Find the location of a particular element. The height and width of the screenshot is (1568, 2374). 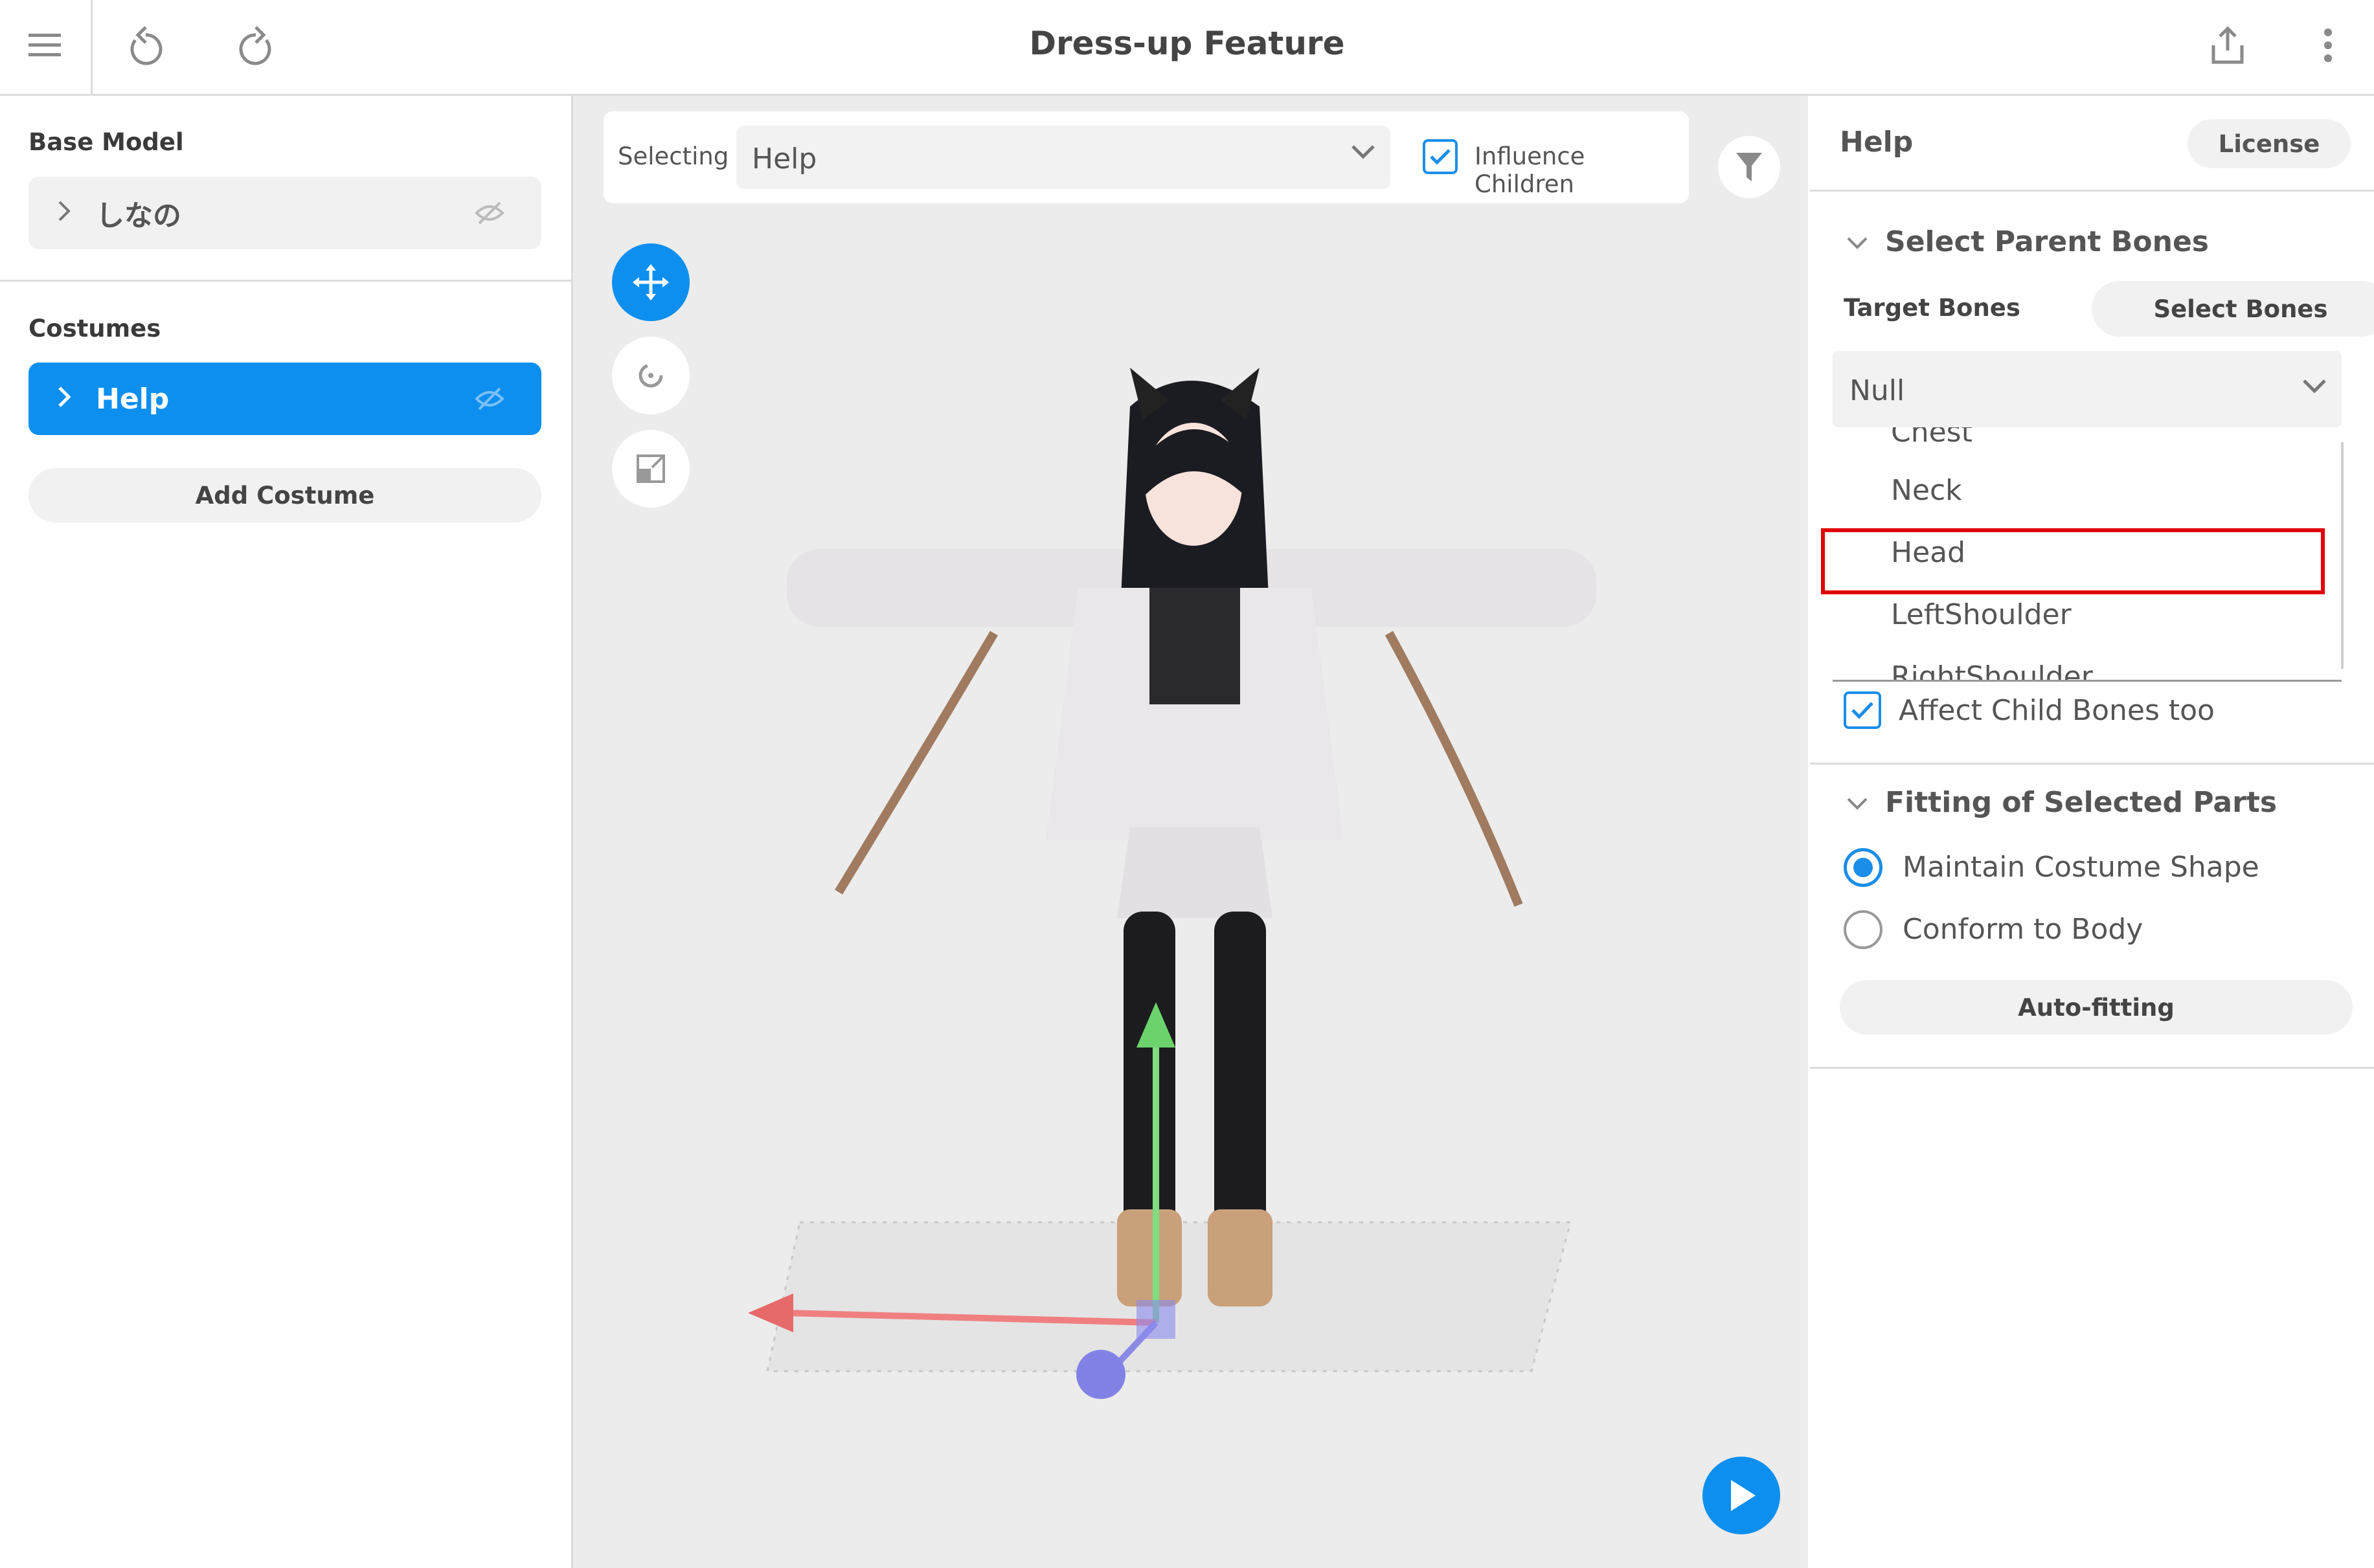

conform-body-label: Conform to Body is located at coordinates (2023, 929).